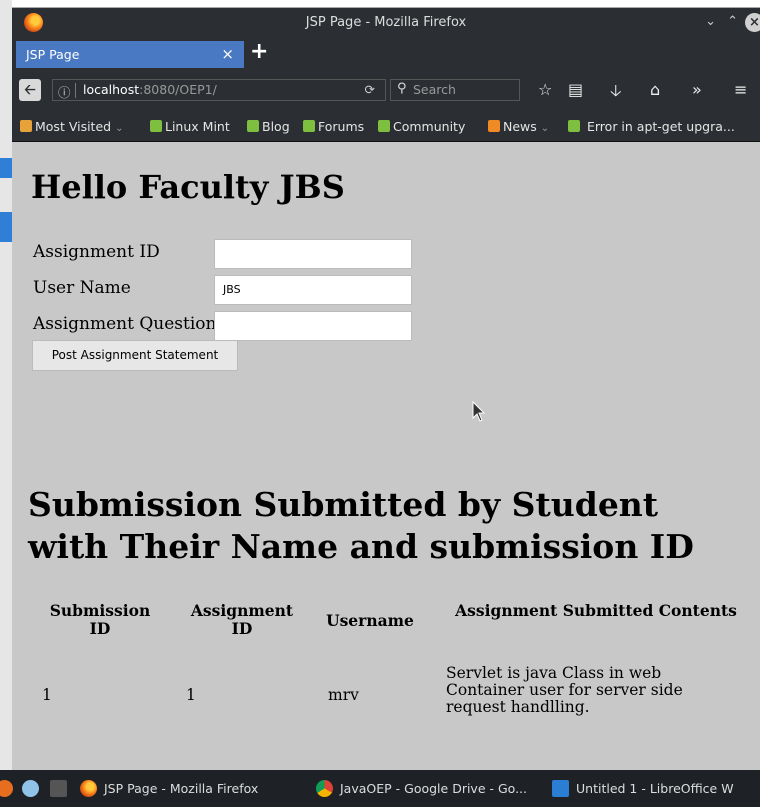  Describe the element at coordinates (655, 788) in the screenshot. I see `taskbar-item-label: Untitled 1 - LibreOffice W` at that location.